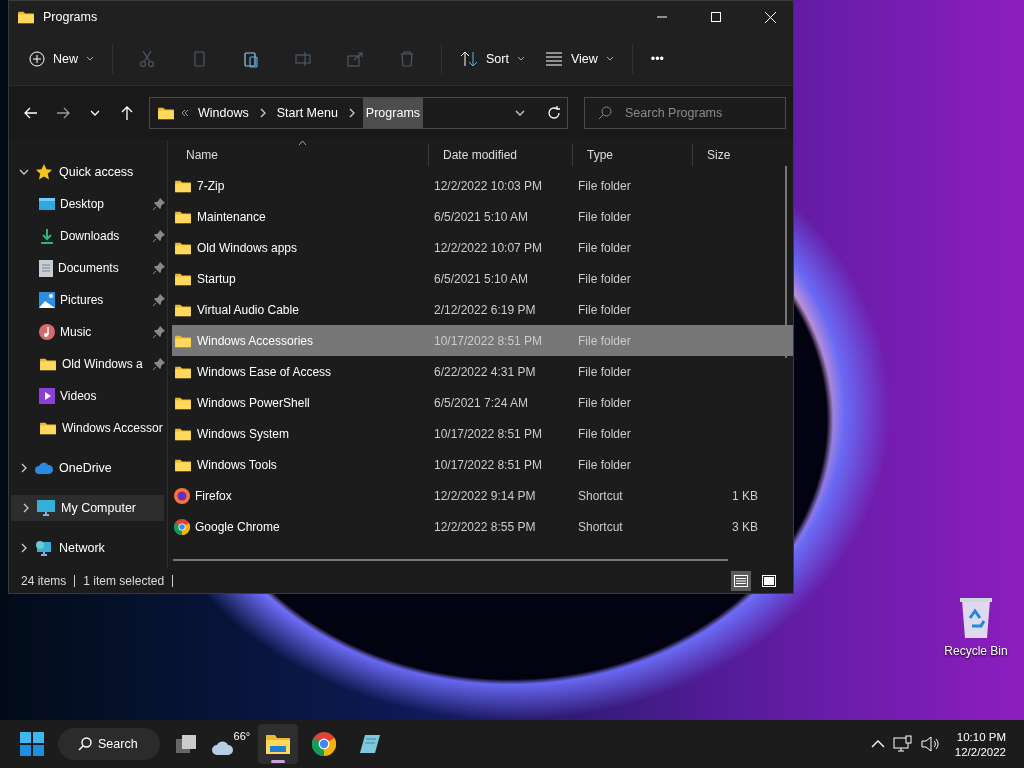 The height and width of the screenshot is (768, 1024). What do you see at coordinates (450, 560) in the screenshot?
I see `horizontal-scrollbar` at bounding box center [450, 560].